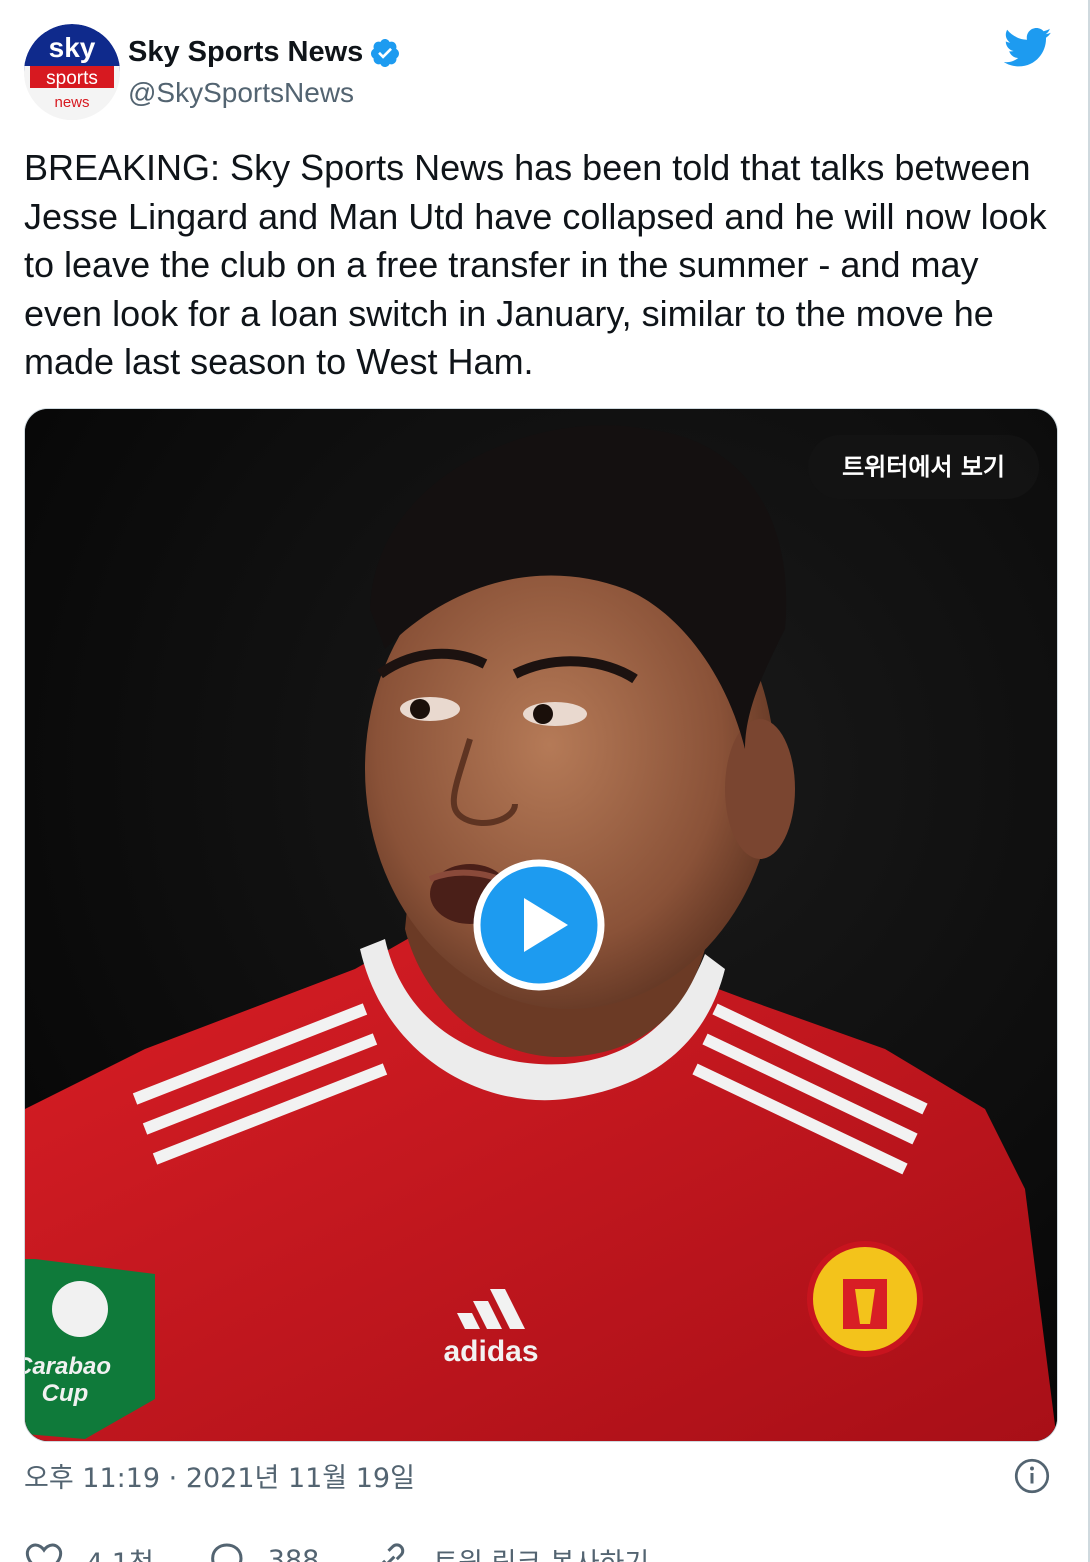 The height and width of the screenshot is (1562, 1090). Describe the element at coordinates (65, 1393) in the screenshot. I see `svg-text: Cup` at that location.